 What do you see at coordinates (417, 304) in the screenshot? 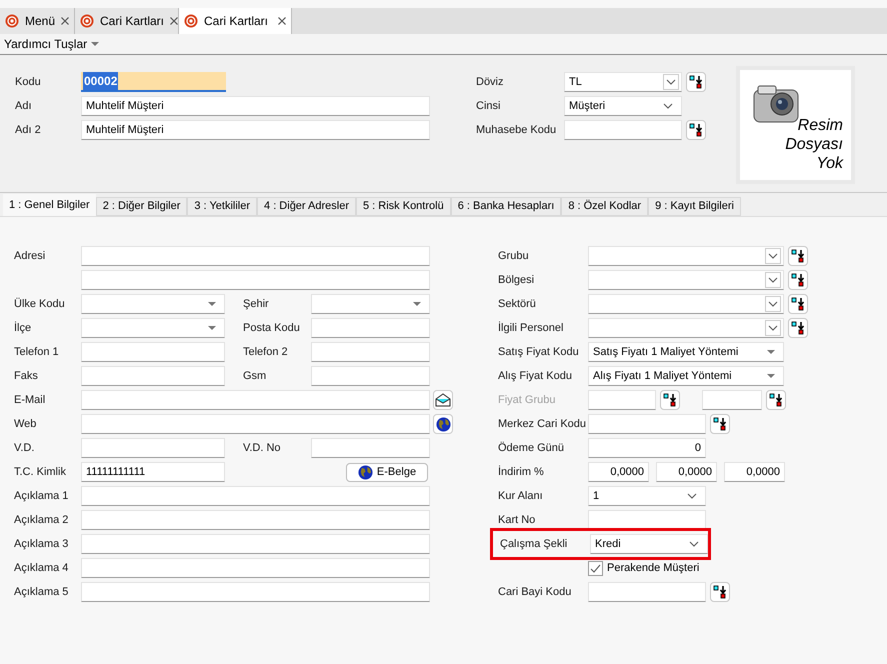
I see `caret-down-icon` at bounding box center [417, 304].